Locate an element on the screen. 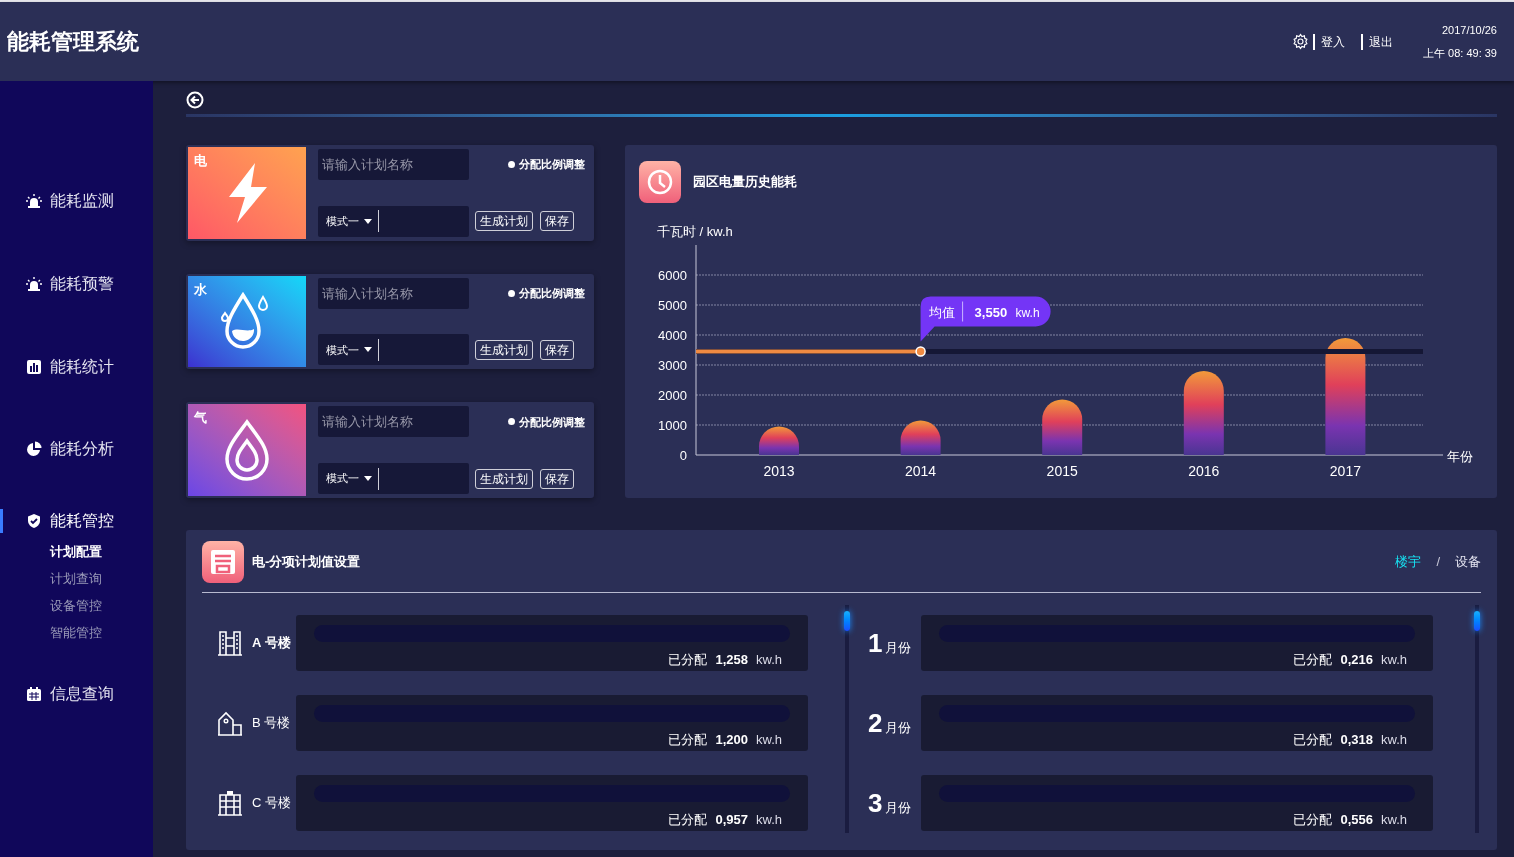  allocated-value: 1,258 is located at coordinates (731, 660).